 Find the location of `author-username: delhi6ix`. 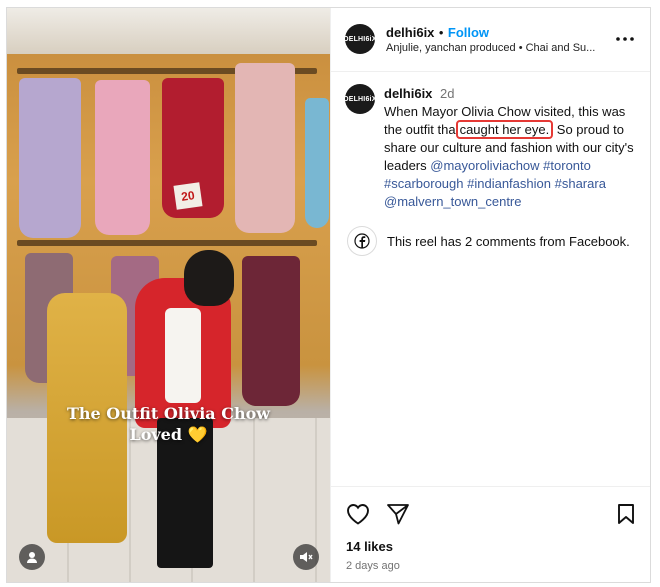

author-username: delhi6ix is located at coordinates (410, 32).